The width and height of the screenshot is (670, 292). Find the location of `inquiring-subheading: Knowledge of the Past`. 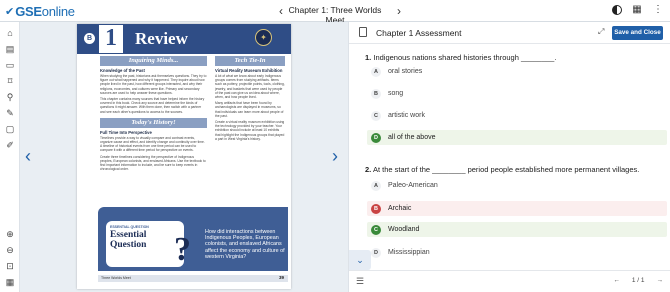

inquiring-subheading: Knowledge of the Past is located at coordinates (122, 70).